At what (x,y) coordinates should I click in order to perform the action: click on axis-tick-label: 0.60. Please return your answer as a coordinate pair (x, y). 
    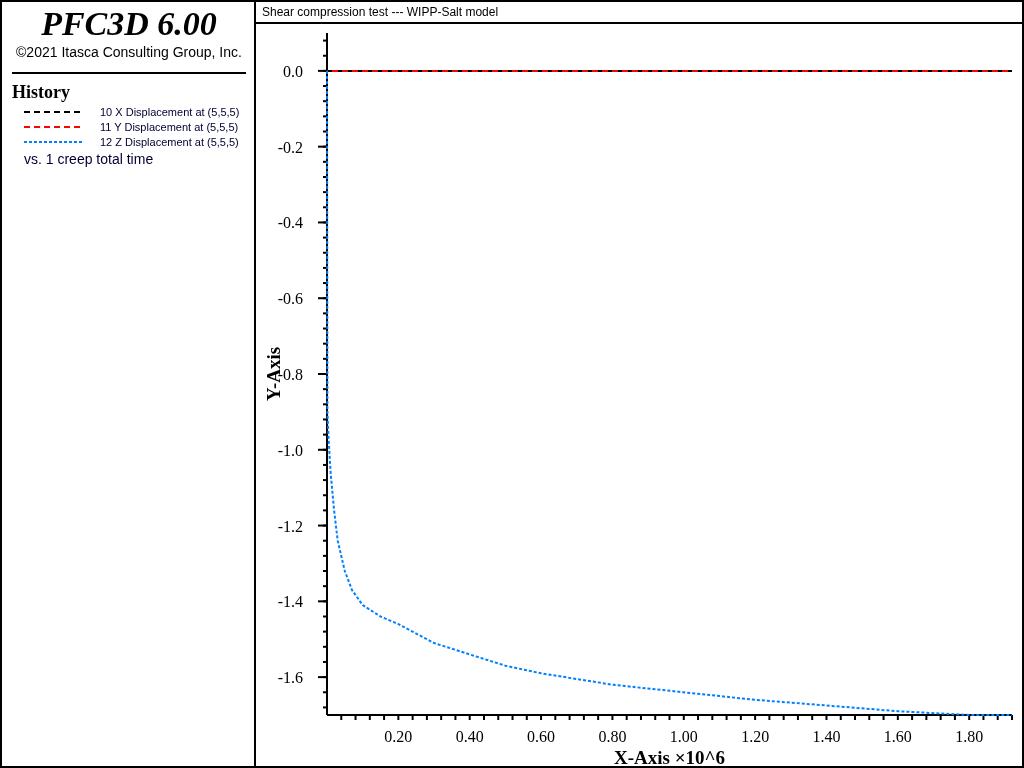
    Looking at the image, I should click on (541, 736).